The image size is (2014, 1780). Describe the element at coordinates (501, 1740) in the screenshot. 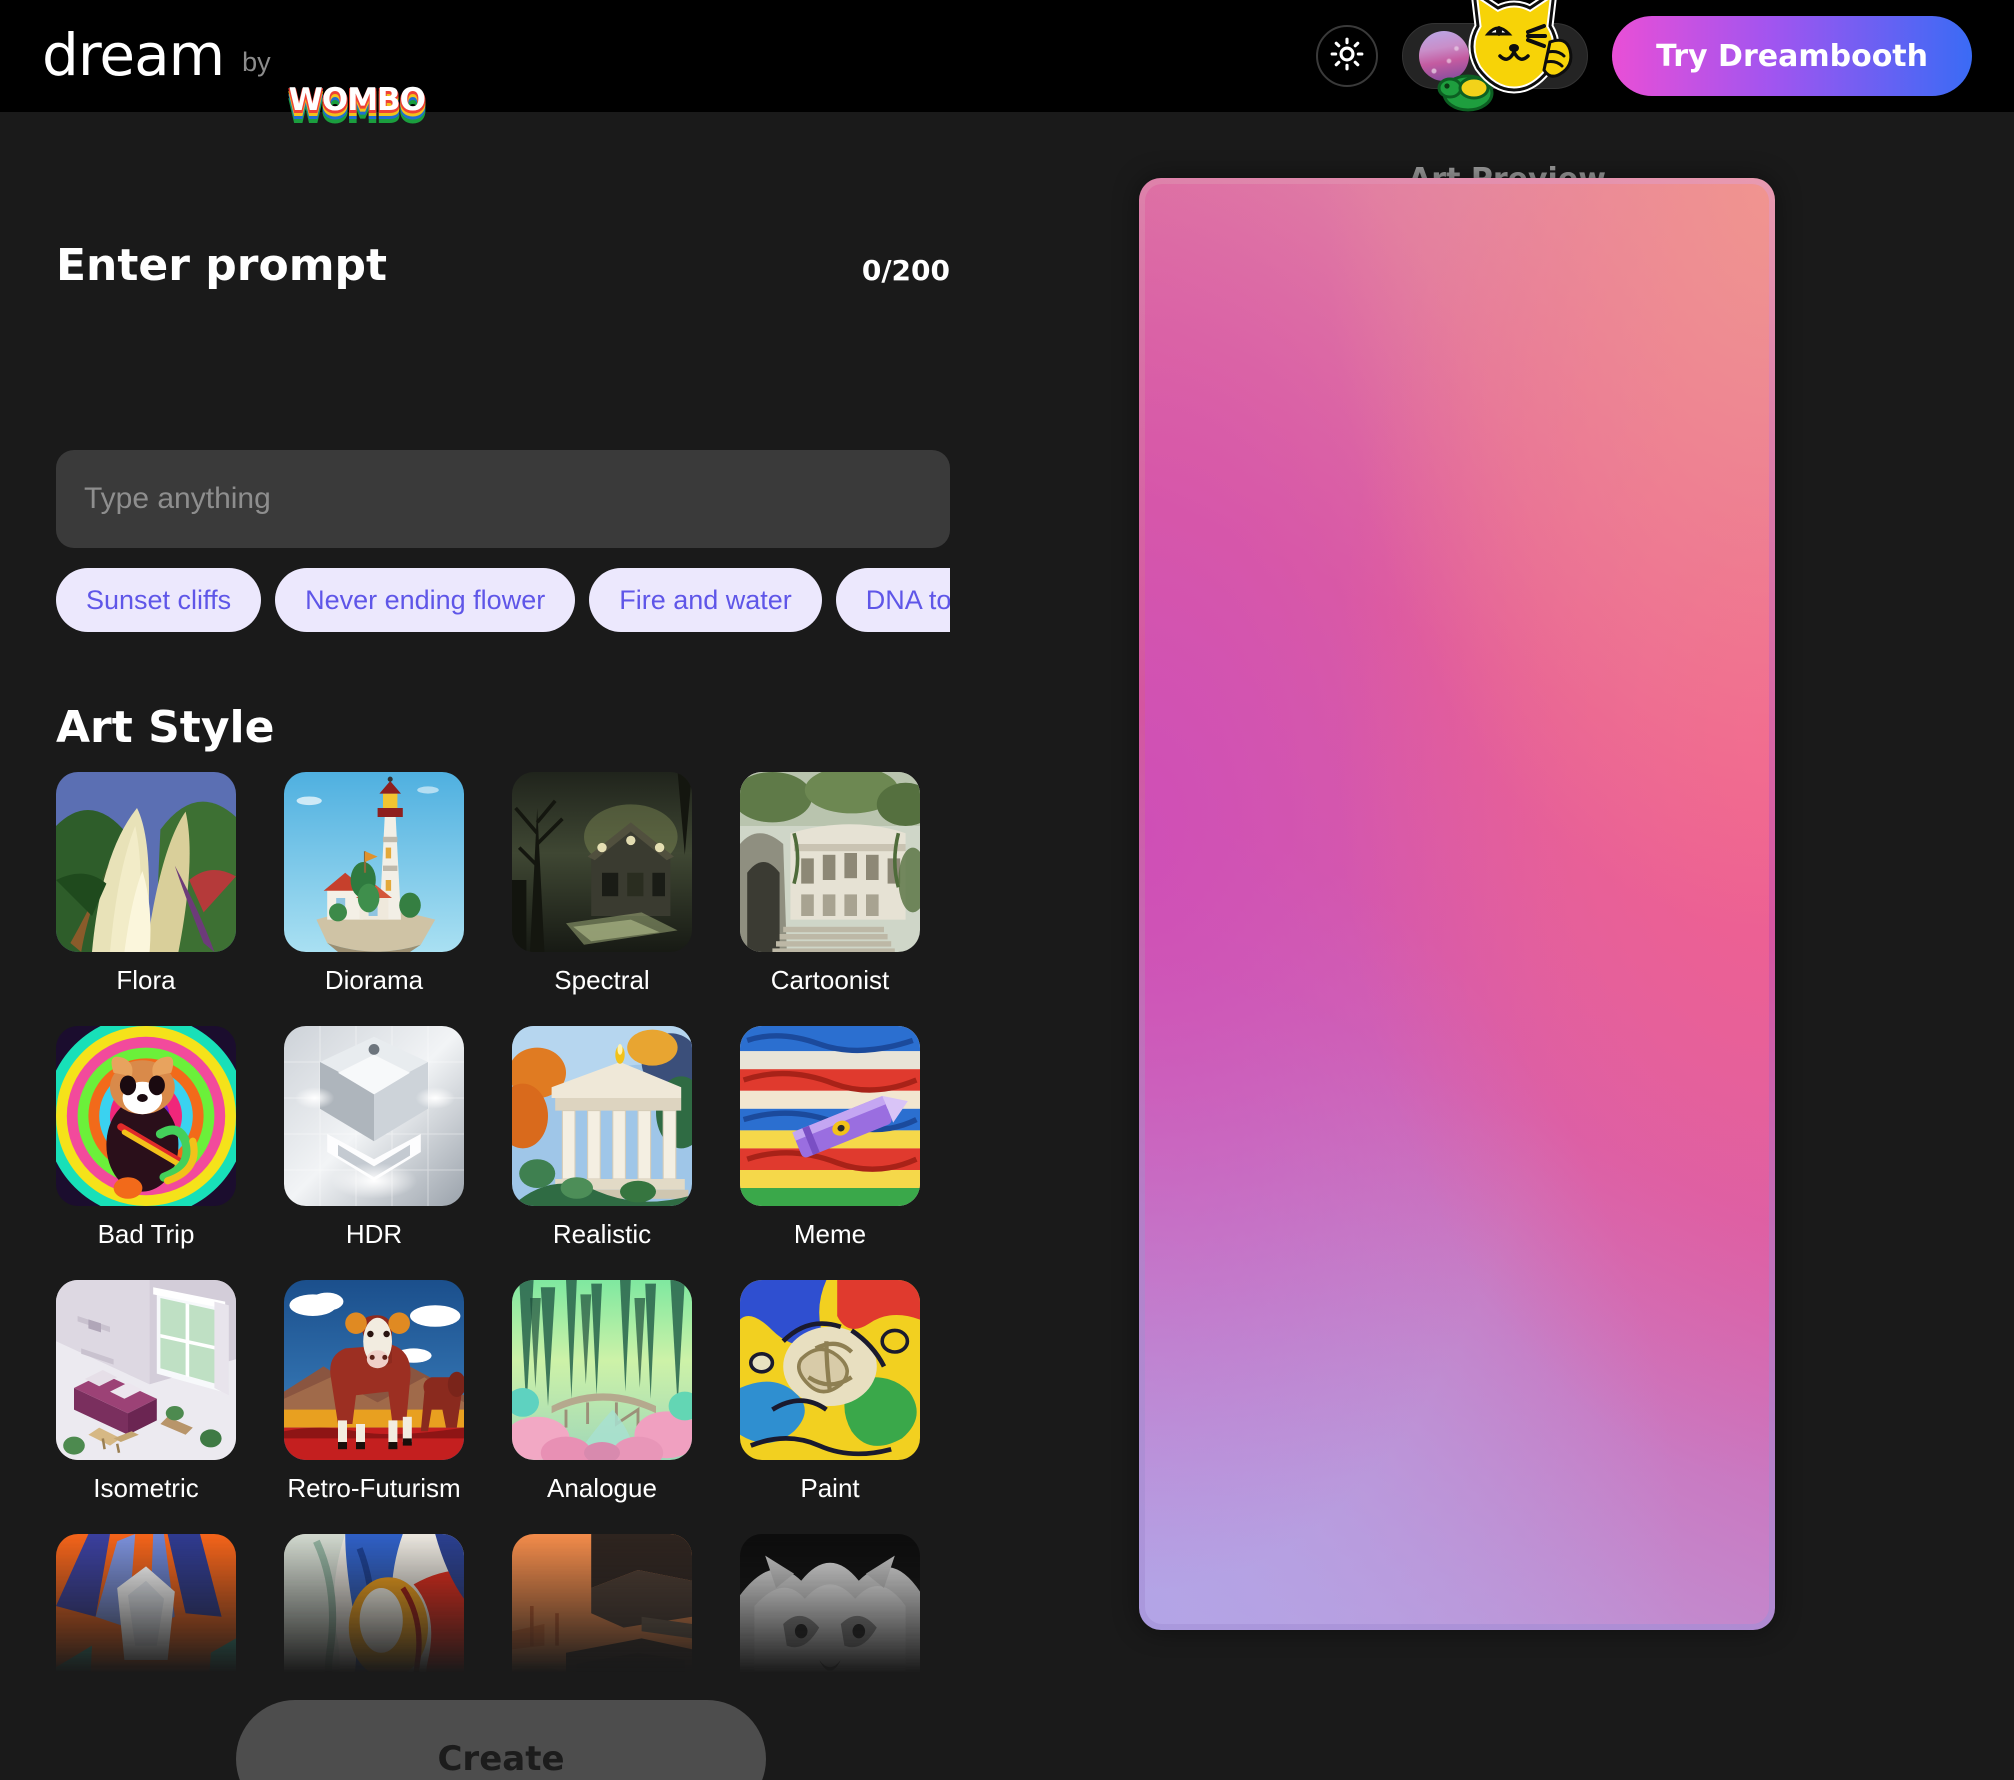

I see `create-button: Create` at that location.